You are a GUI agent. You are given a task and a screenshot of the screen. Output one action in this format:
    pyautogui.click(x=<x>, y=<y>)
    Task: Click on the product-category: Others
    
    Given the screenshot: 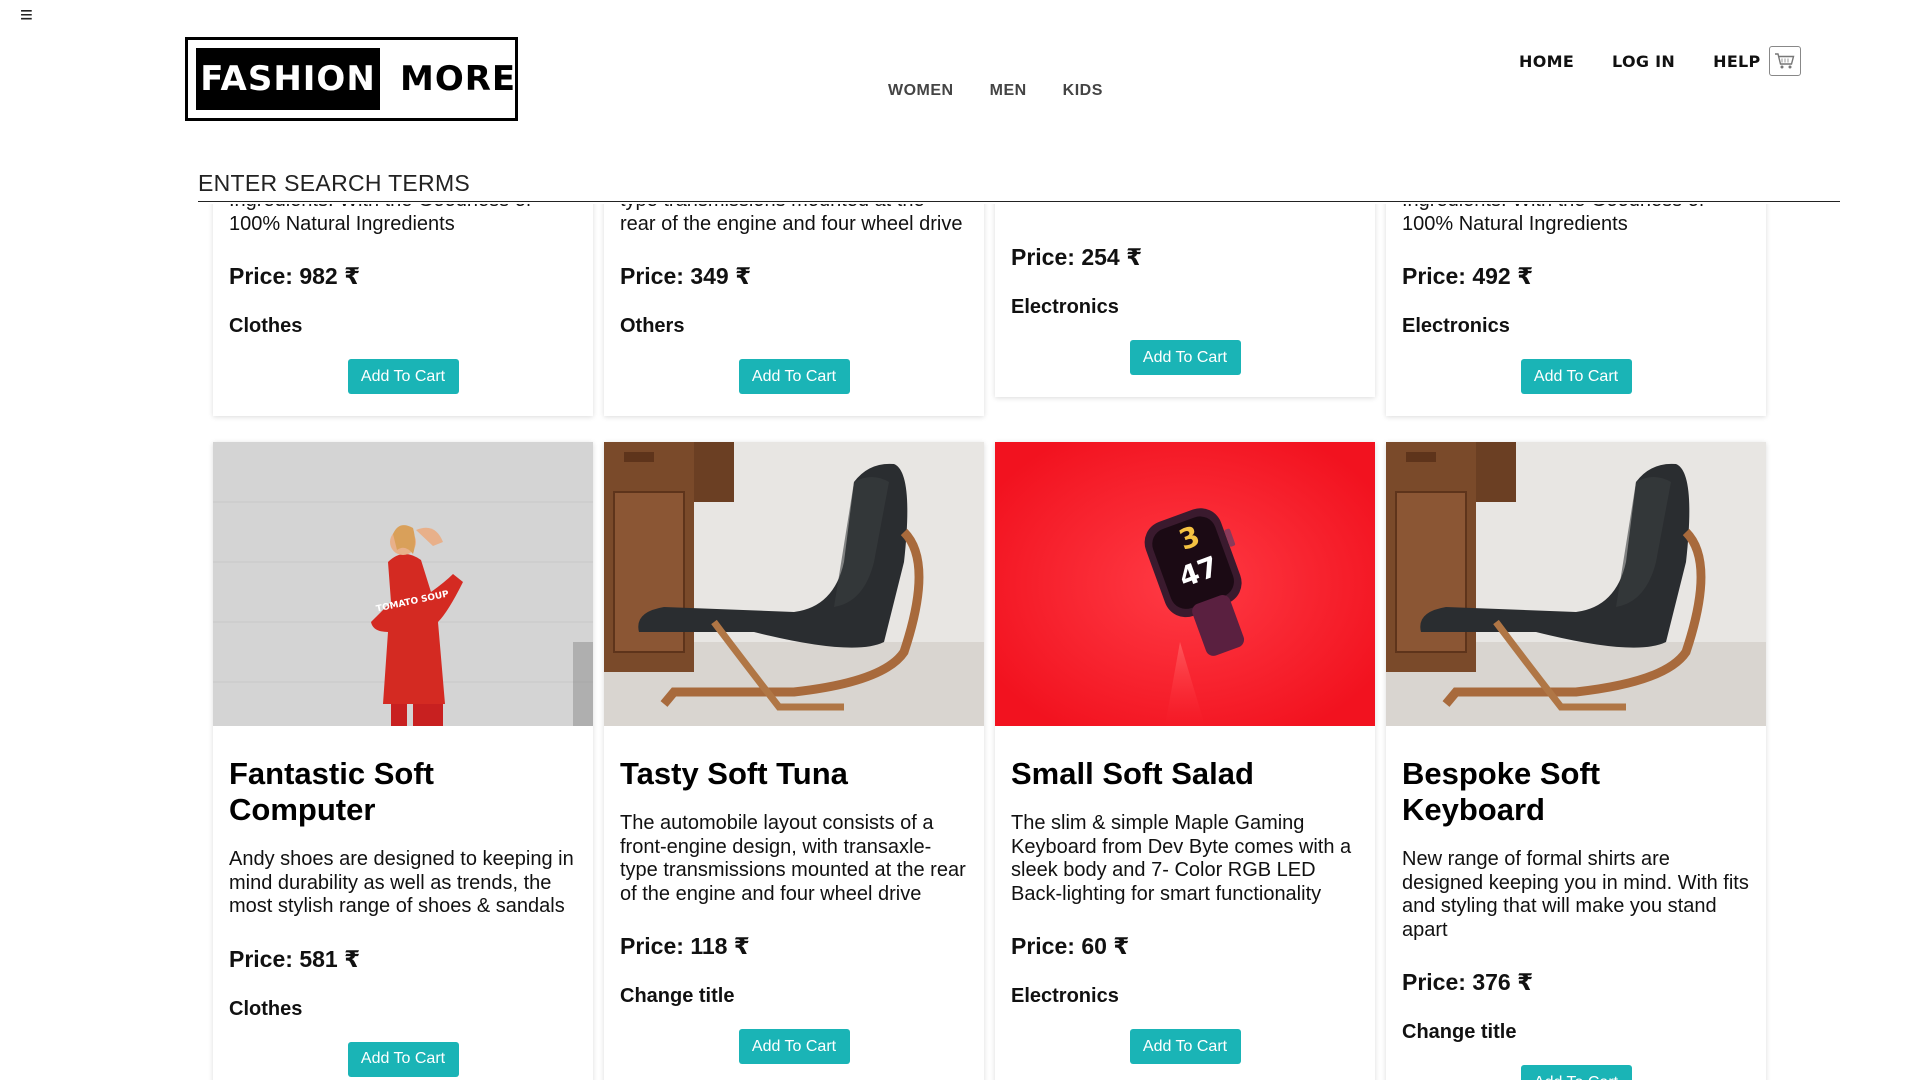 What is the action you would take?
    pyautogui.click(x=652, y=326)
    